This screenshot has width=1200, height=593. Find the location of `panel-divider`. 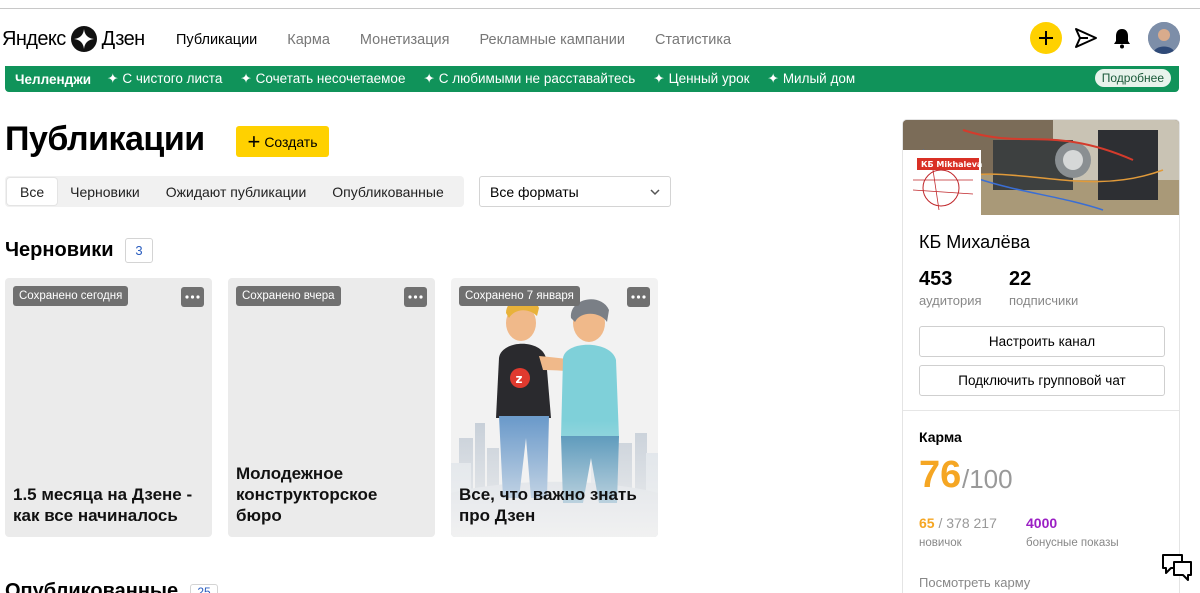

panel-divider is located at coordinates (1041, 410).